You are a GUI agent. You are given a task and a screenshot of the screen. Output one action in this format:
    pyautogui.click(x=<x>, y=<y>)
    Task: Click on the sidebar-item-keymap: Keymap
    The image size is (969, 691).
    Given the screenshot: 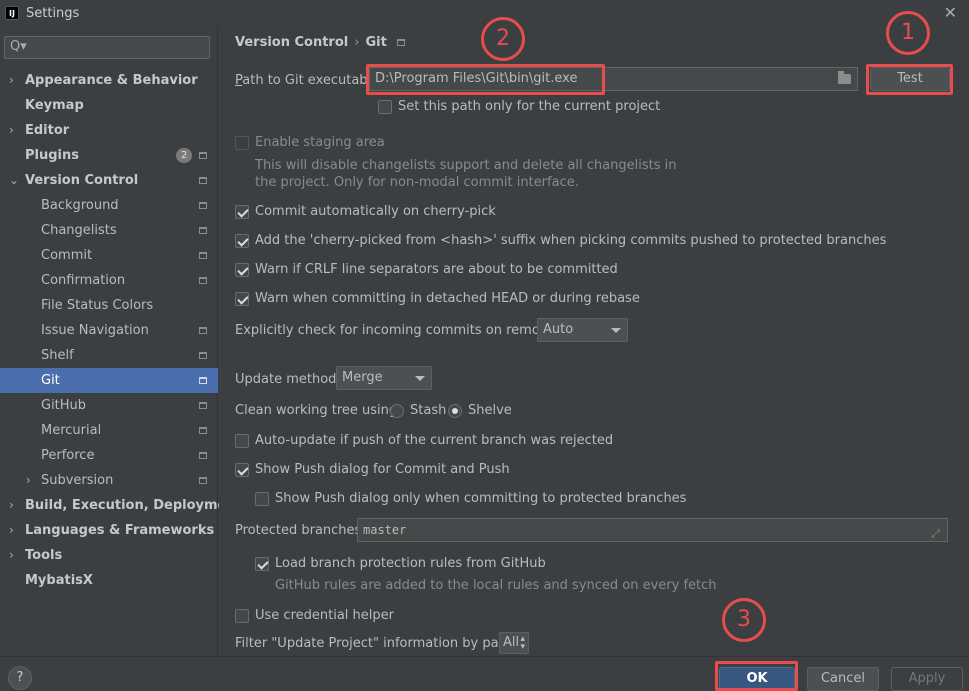 What is the action you would take?
    pyautogui.click(x=109, y=105)
    